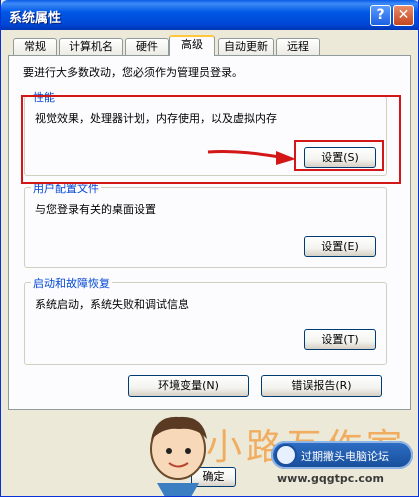  What do you see at coordinates (321, 386) in the screenshot?
I see `error-reporting-button: 错误报告(R)` at bounding box center [321, 386].